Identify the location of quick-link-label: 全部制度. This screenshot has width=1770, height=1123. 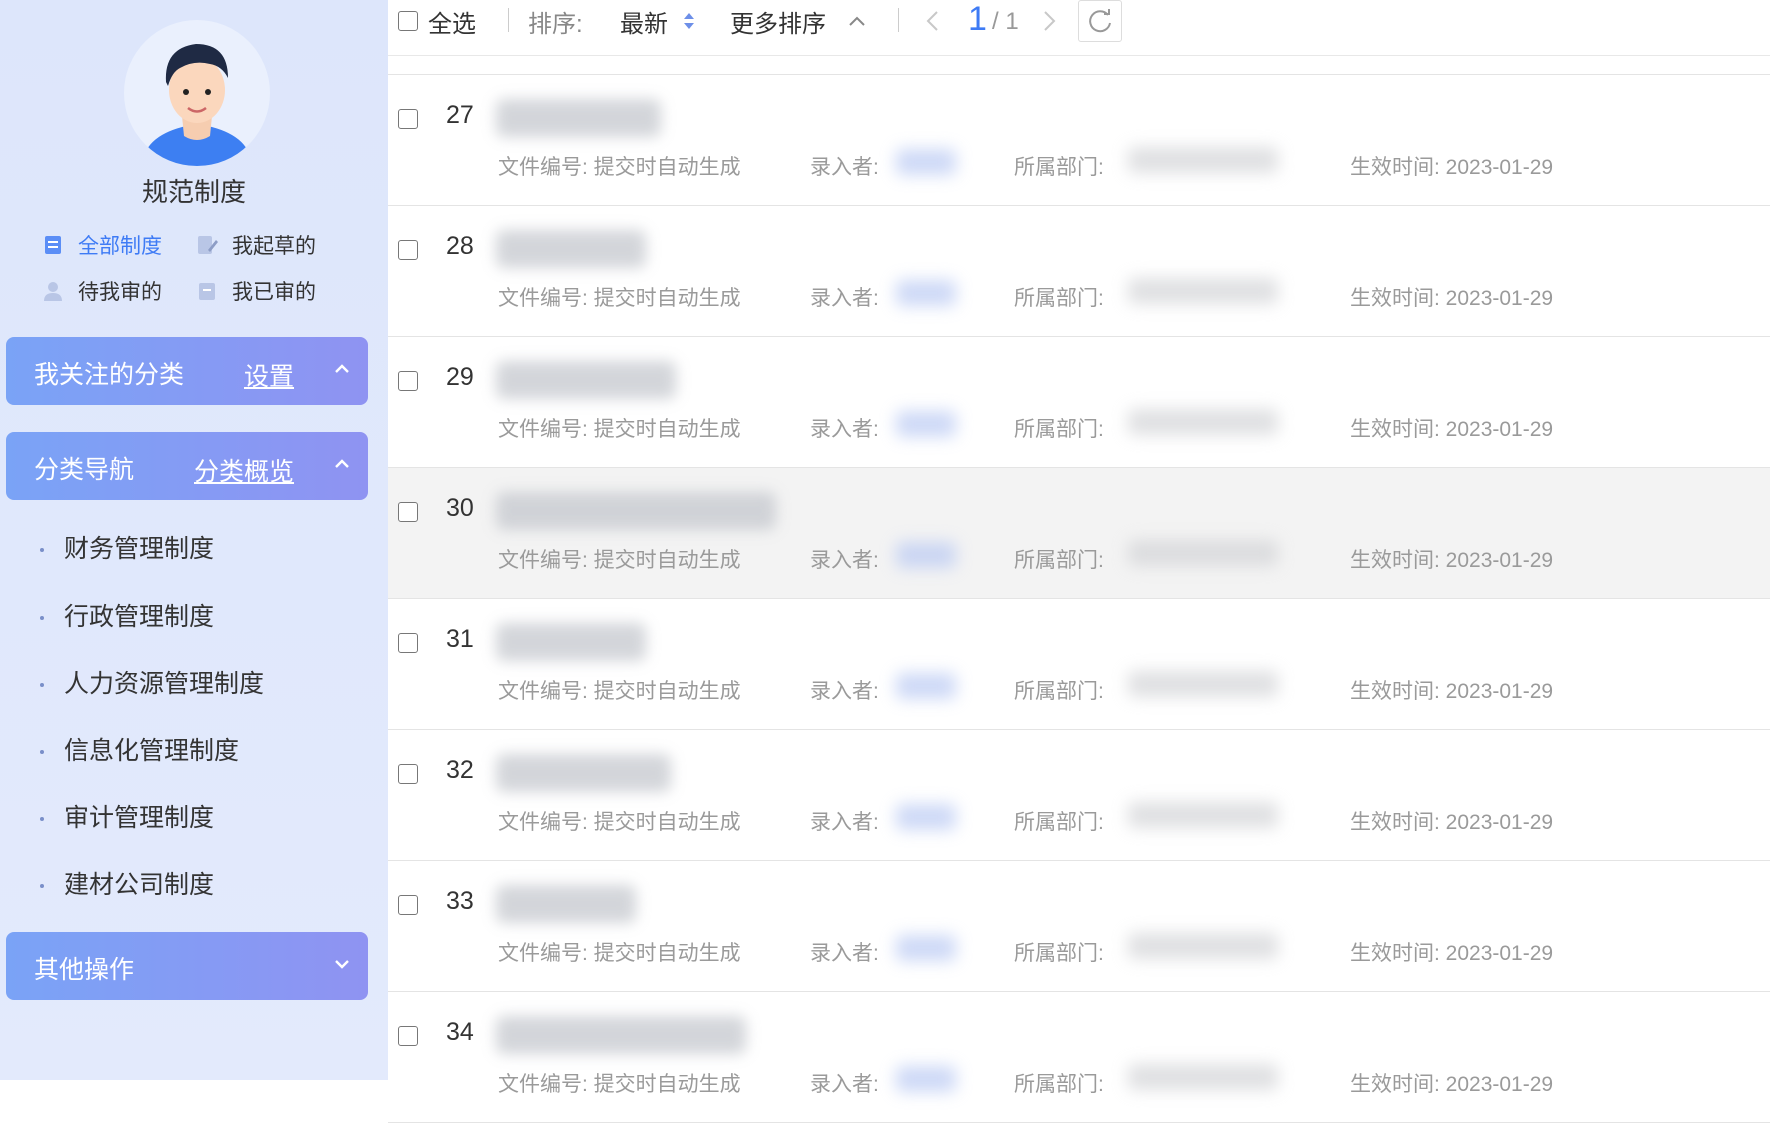
(120, 246).